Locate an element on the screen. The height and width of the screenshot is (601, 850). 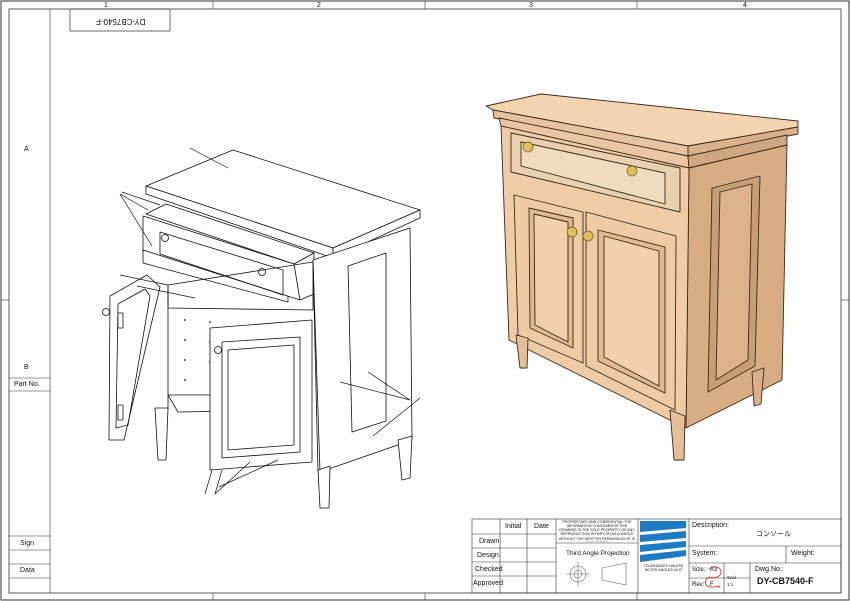
rev-label: Rev: is located at coordinates (698, 585).